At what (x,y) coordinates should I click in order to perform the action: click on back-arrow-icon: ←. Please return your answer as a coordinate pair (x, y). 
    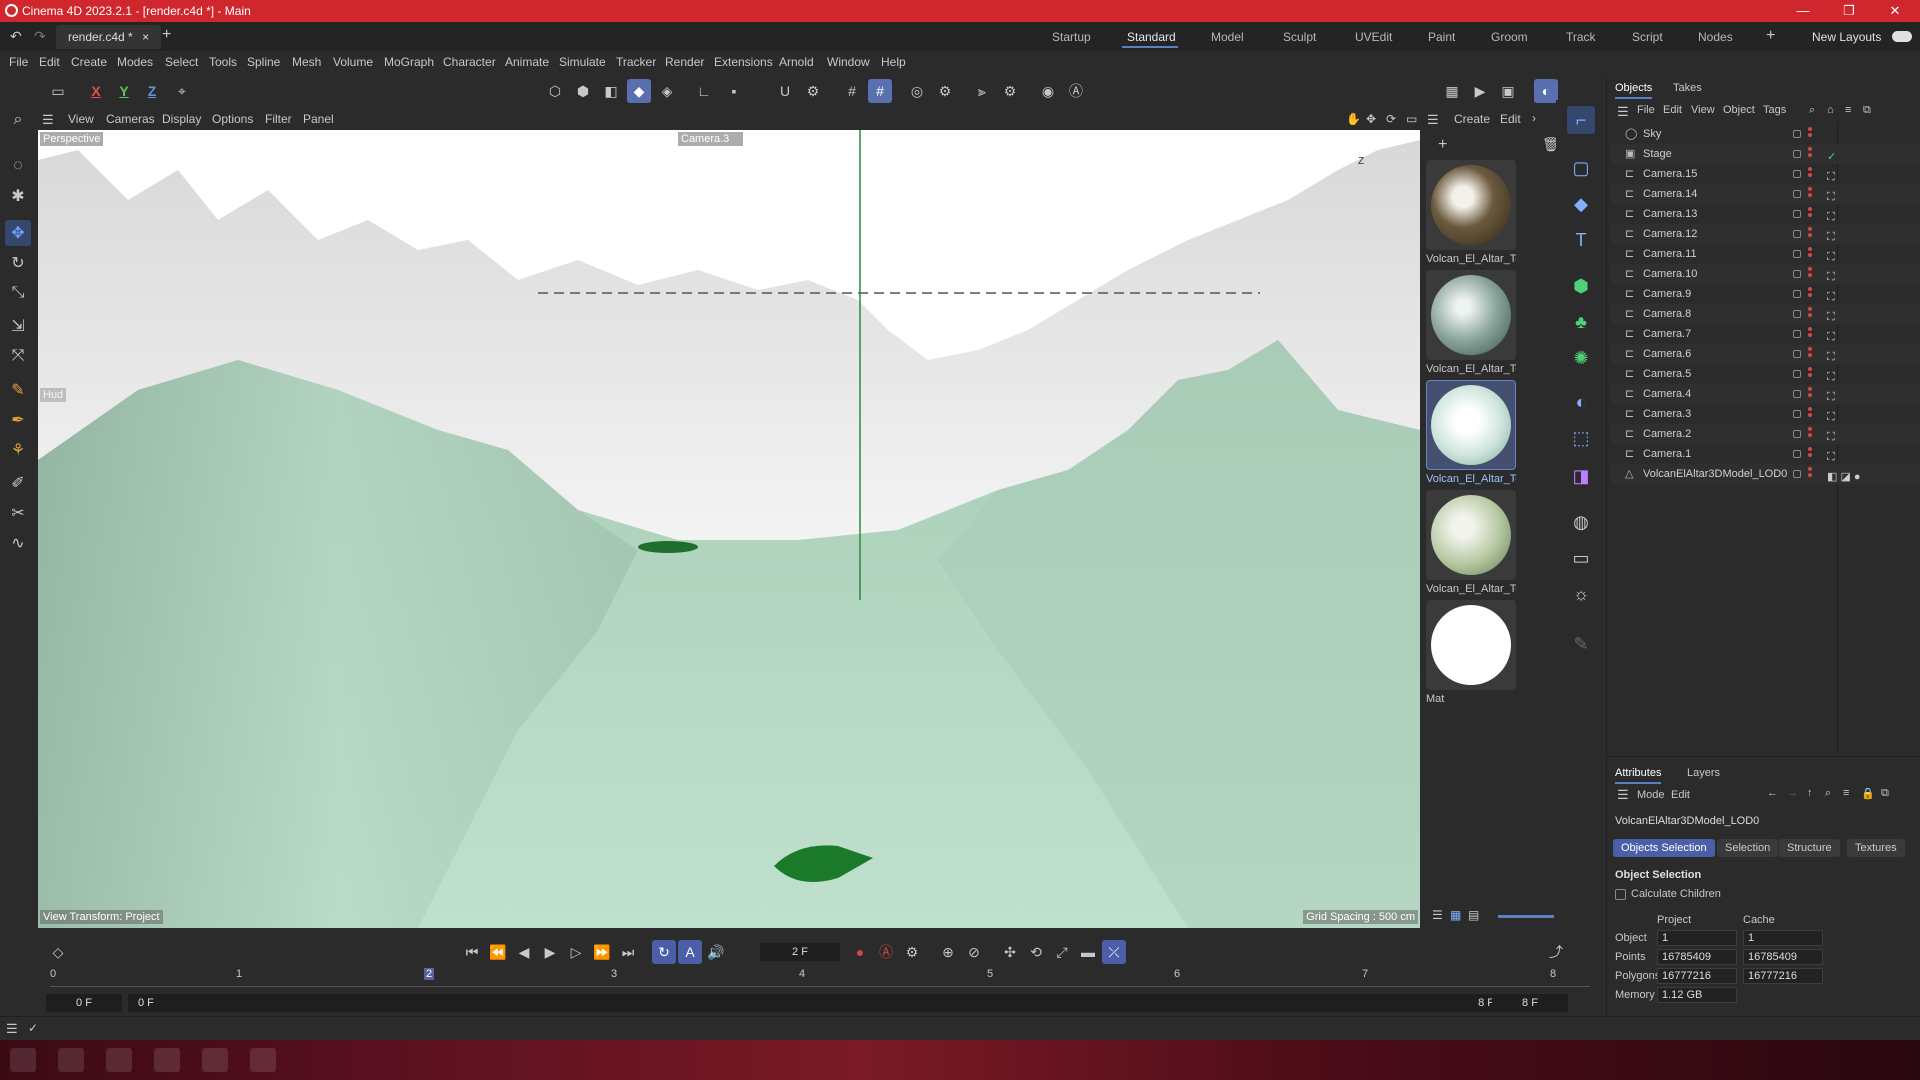
    Looking at the image, I should click on (1772, 793).